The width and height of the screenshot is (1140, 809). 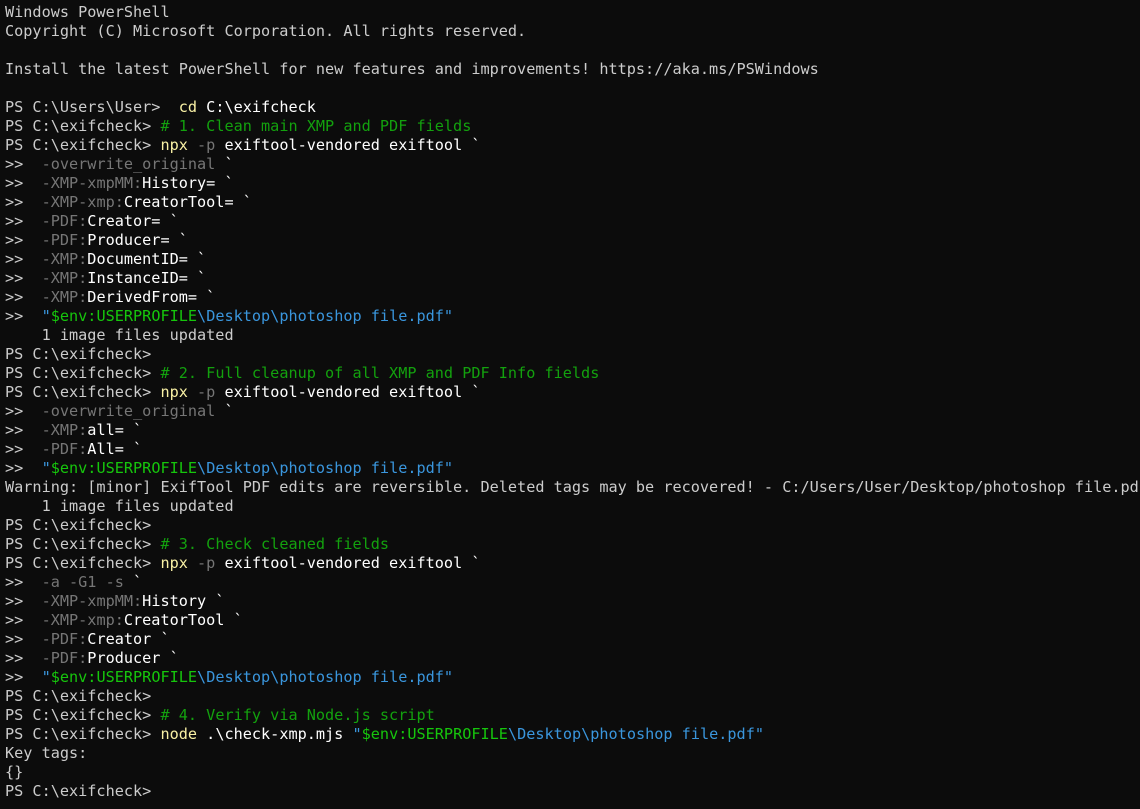 What do you see at coordinates (92, 601) in the screenshot?
I see `parameter-text: -XMP-xmpMM:` at bounding box center [92, 601].